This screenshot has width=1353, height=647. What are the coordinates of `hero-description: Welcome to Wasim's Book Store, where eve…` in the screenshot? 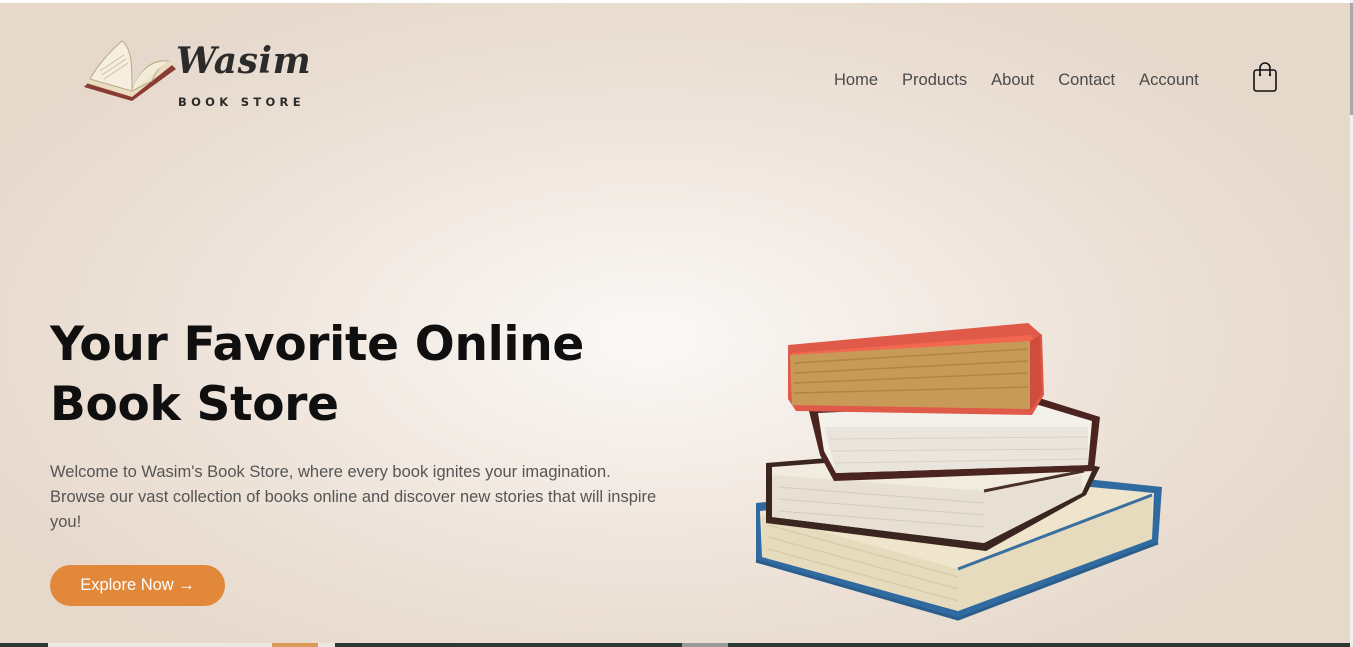 It's located at (353, 497).